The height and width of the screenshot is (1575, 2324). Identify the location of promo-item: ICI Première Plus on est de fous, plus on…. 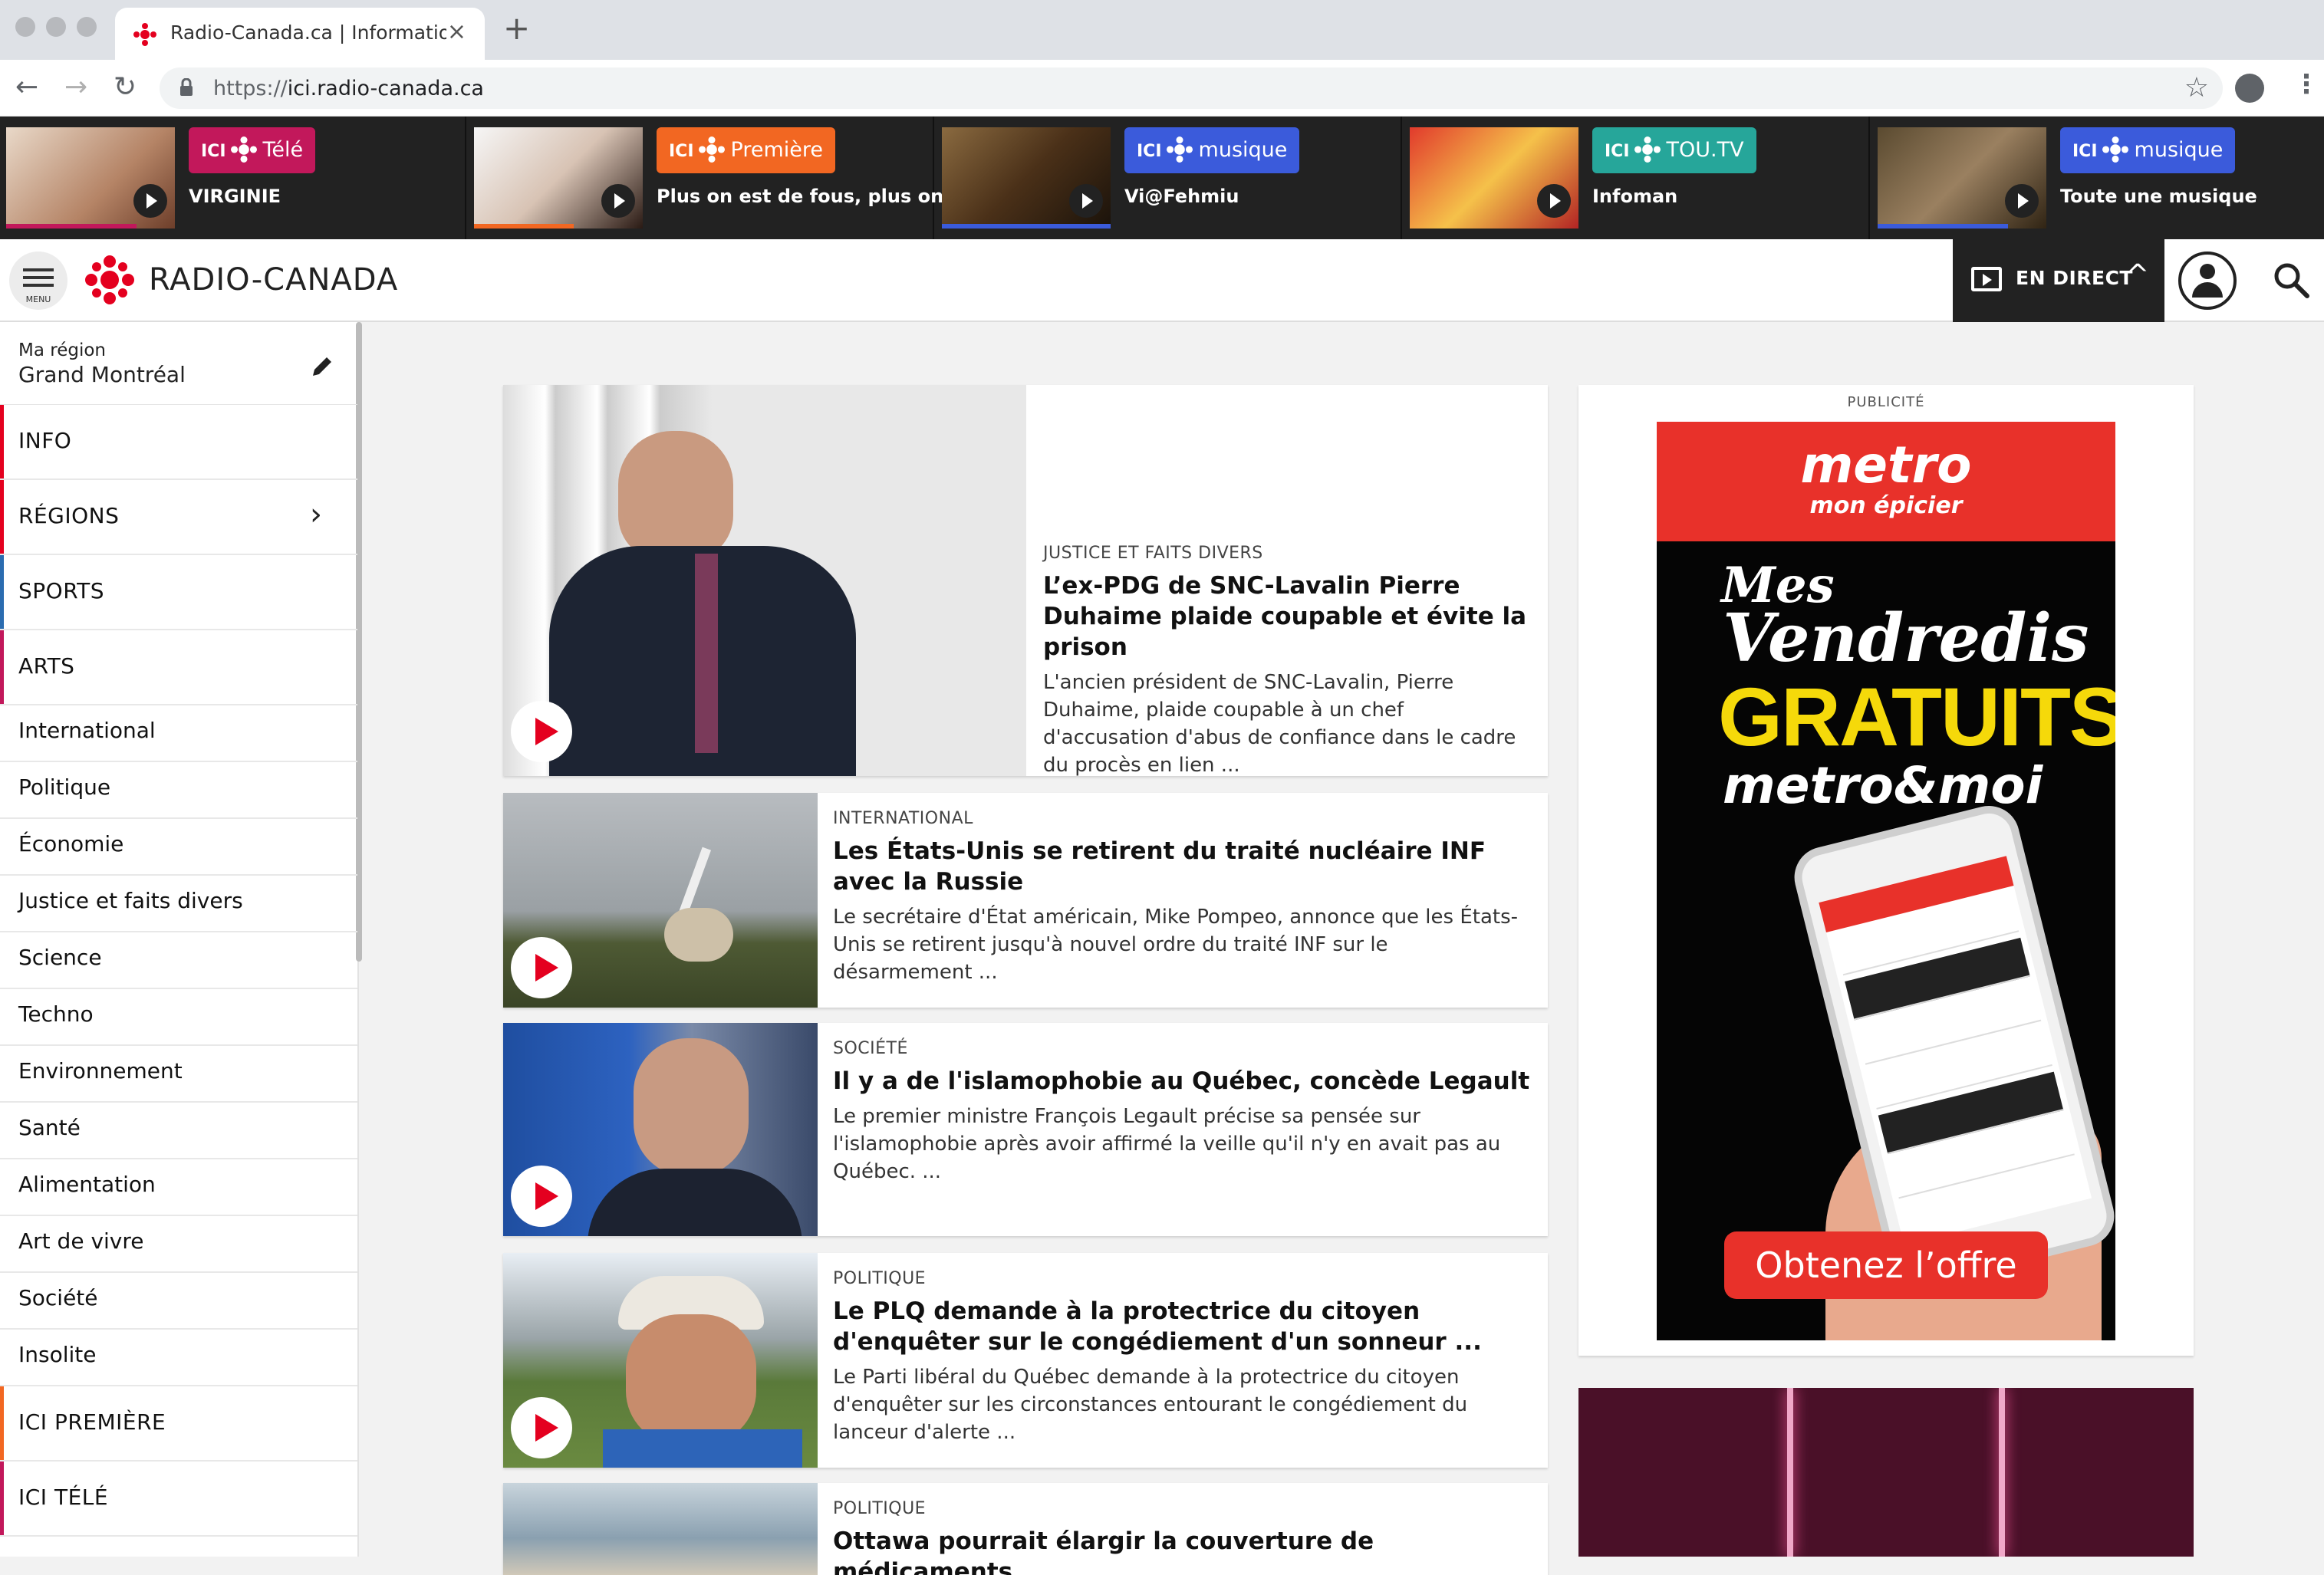
(727, 178).